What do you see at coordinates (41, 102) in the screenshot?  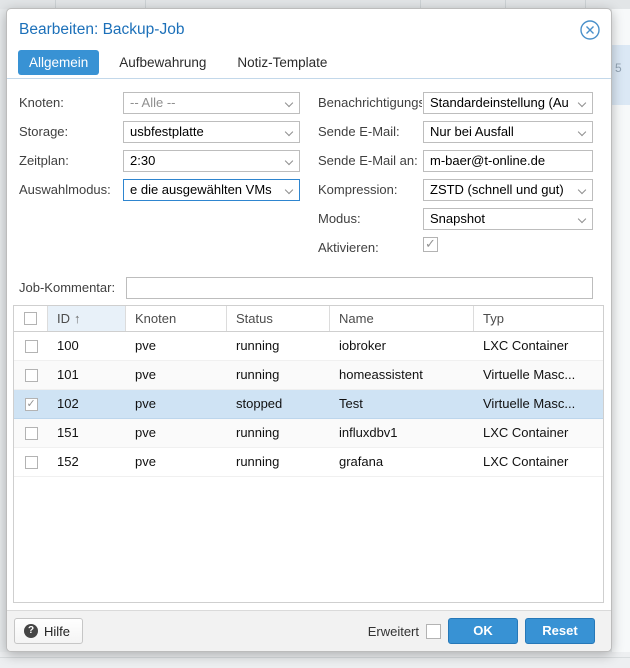 I see `knoten-label: Knoten:` at bounding box center [41, 102].